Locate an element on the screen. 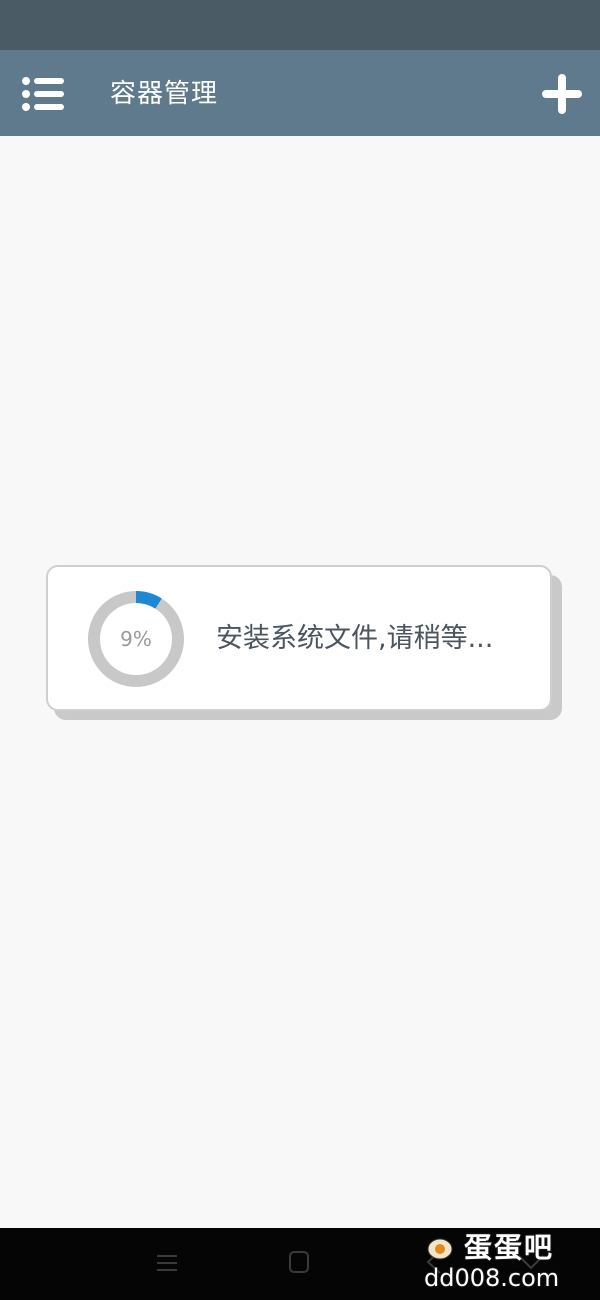  status-bar is located at coordinates (300, 25).